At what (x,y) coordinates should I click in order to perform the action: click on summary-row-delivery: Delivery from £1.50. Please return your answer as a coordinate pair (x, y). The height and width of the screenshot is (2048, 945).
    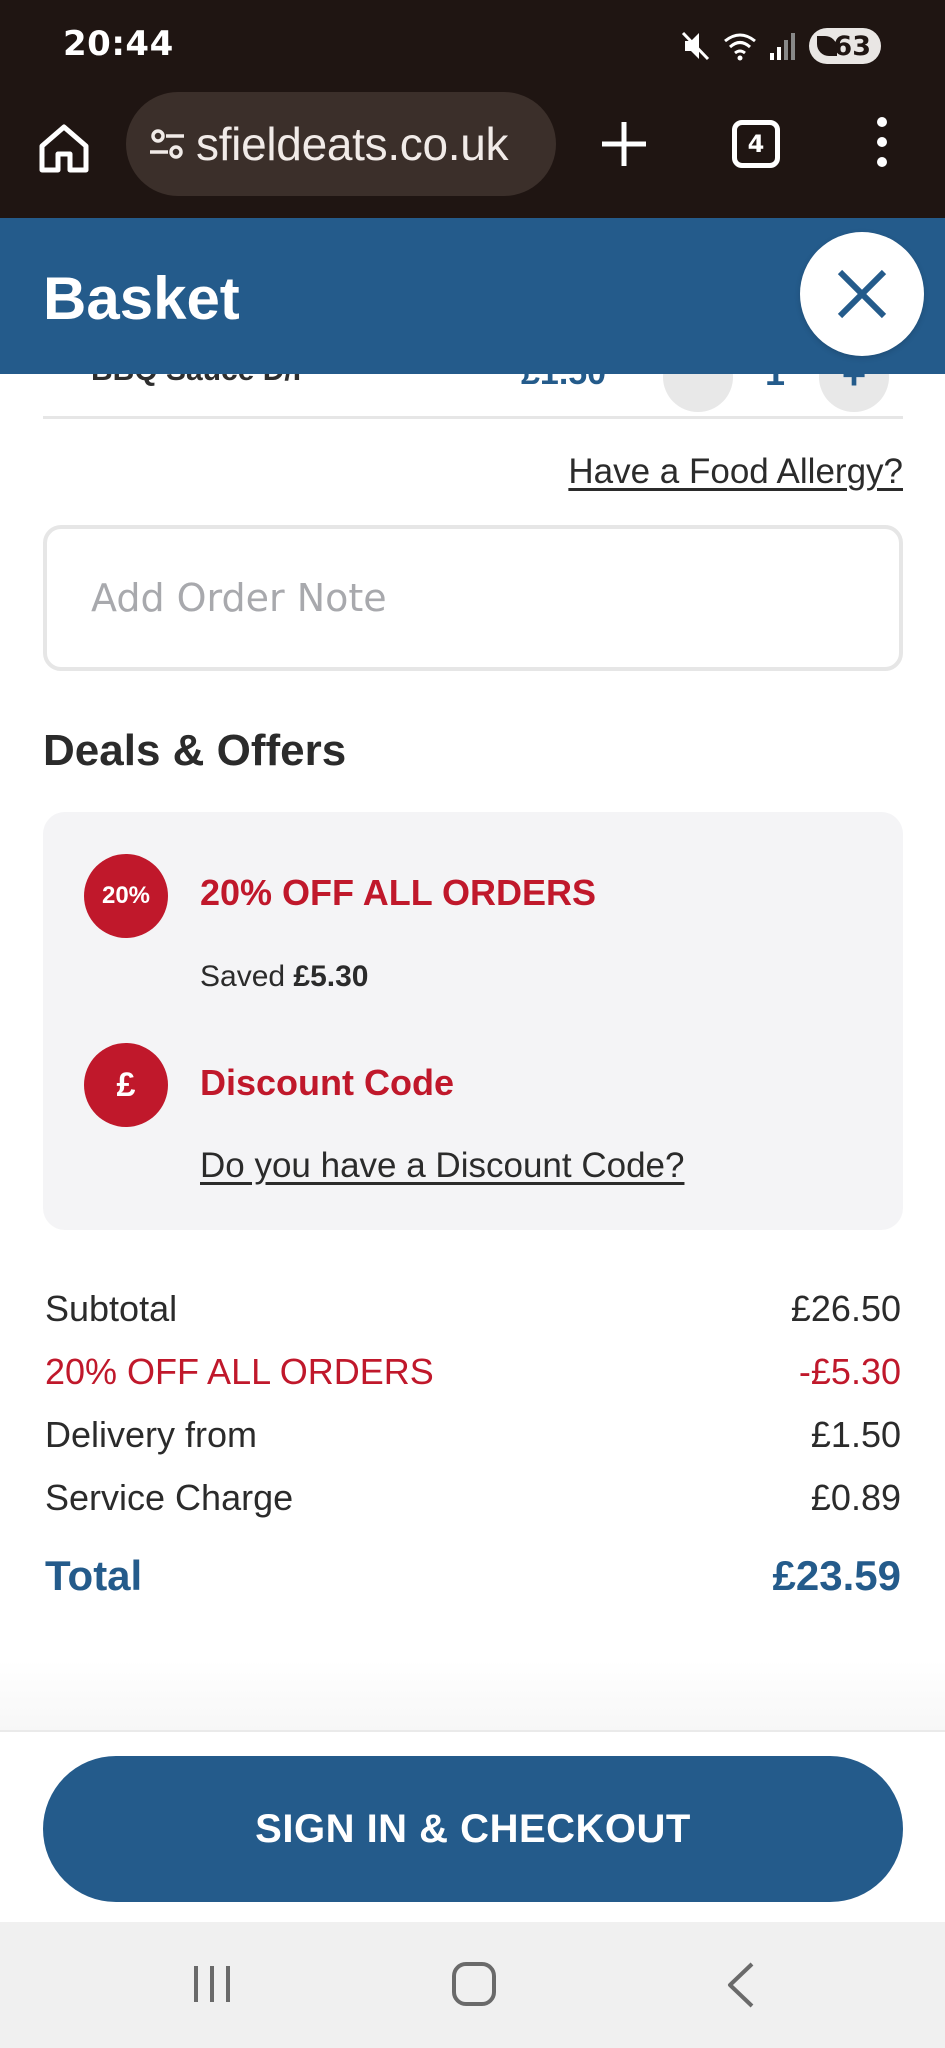
    Looking at the image, I should click on (473, 1445).